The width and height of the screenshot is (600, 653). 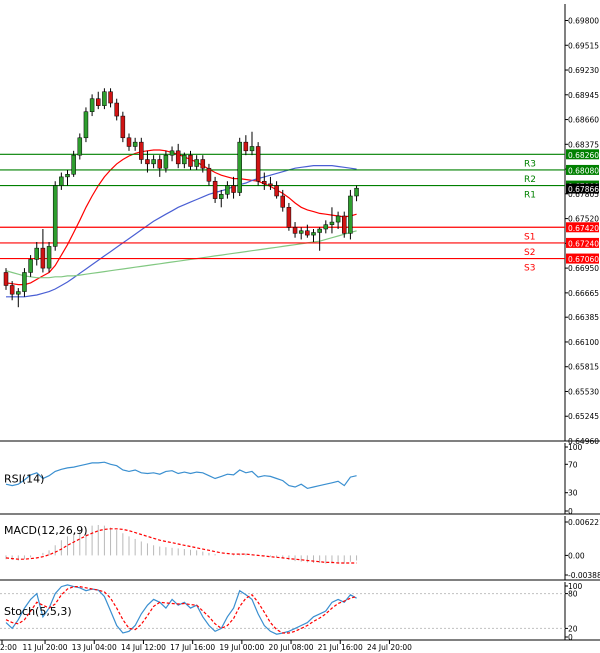 I want to click on y-tick-label: 0.66385, so click(x=583, y=317).